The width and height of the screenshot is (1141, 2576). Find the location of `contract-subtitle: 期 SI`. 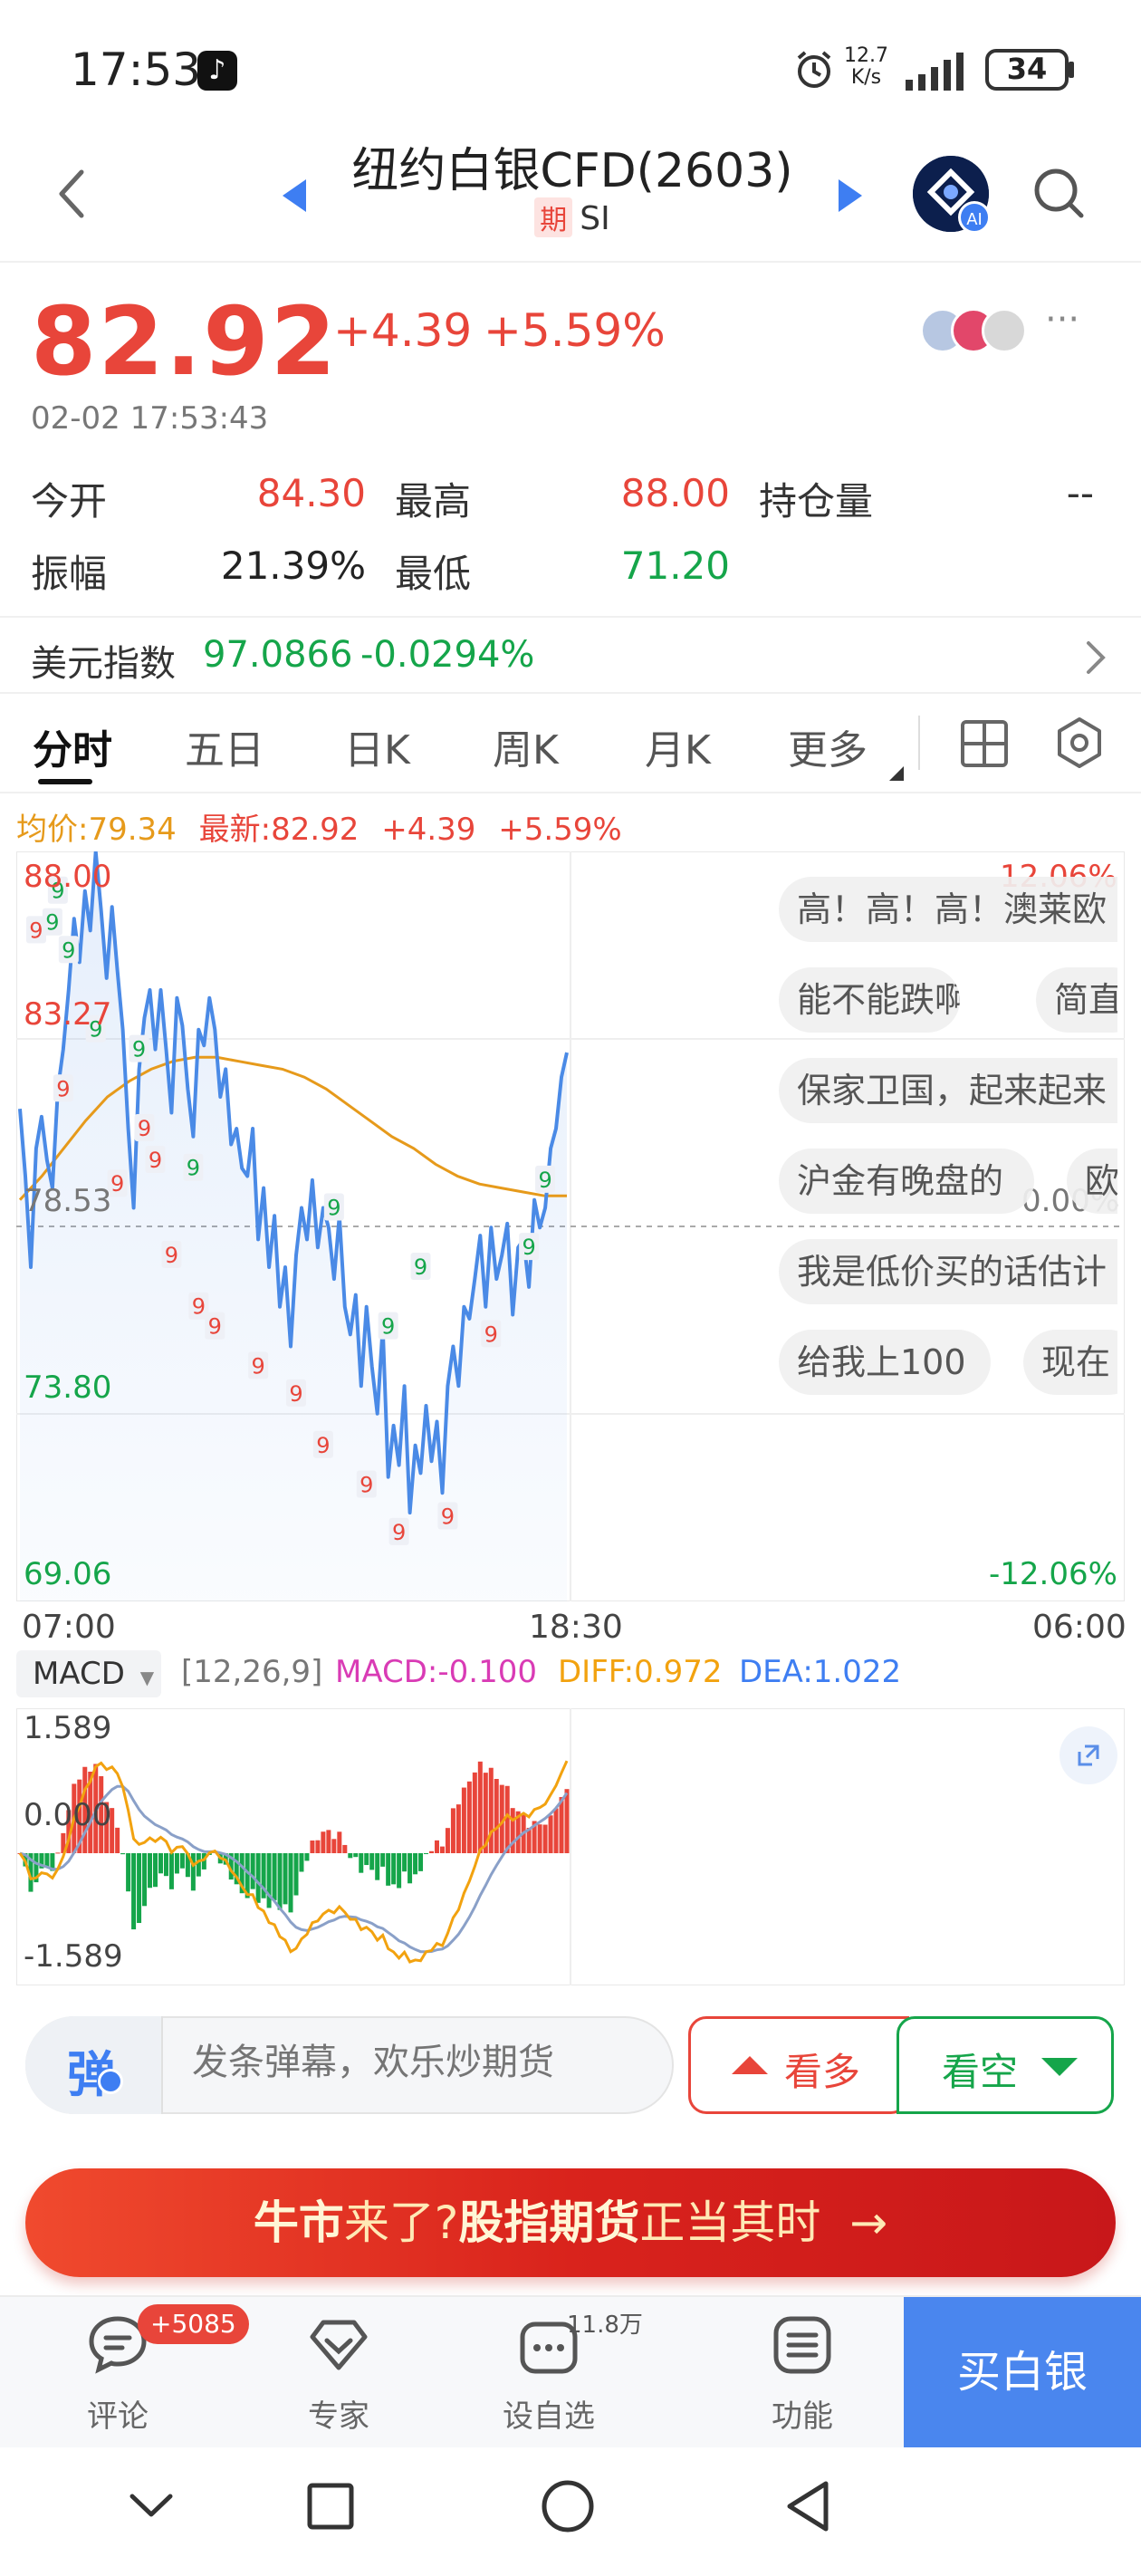

contract-subtitle: 期 SI is located at coordinates (572, 217).